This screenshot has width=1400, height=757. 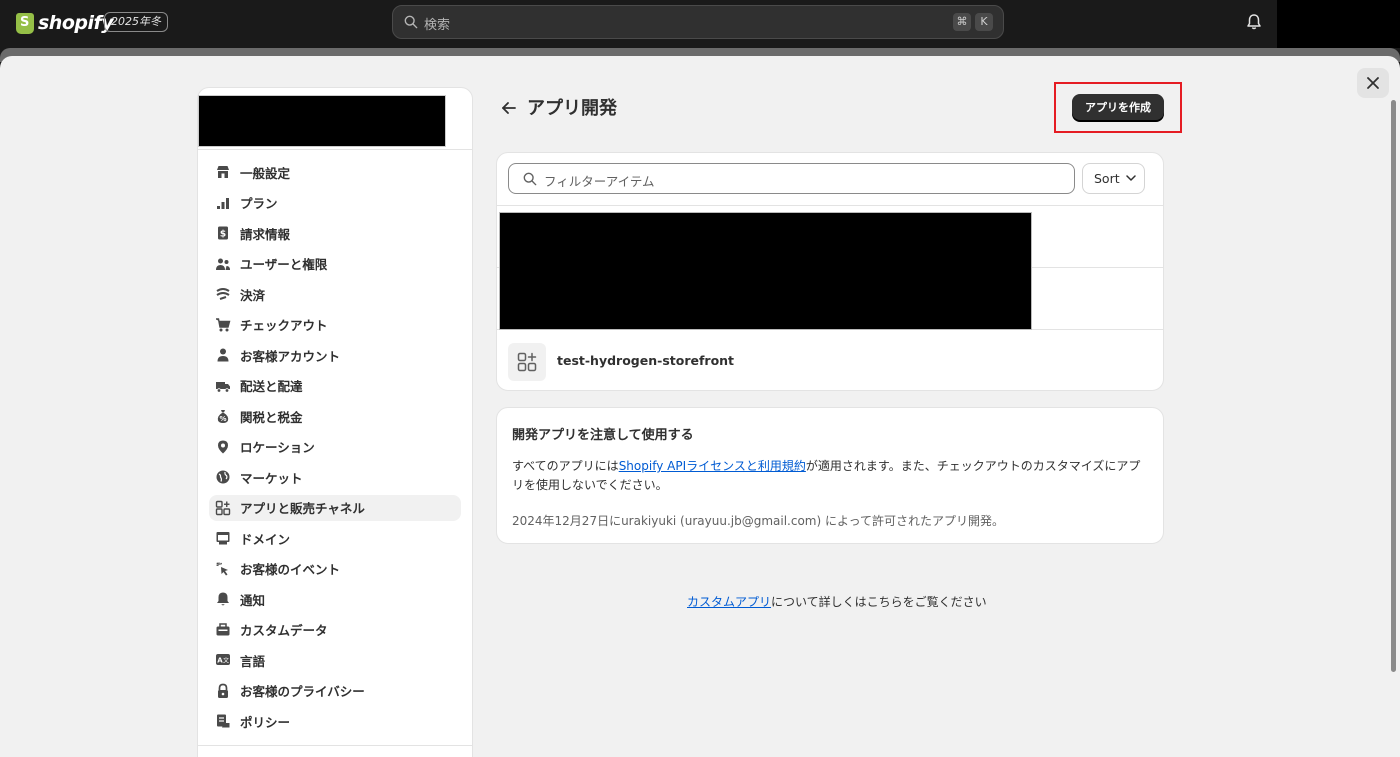 I want to click on close-button, so click(x=1373, y=83).